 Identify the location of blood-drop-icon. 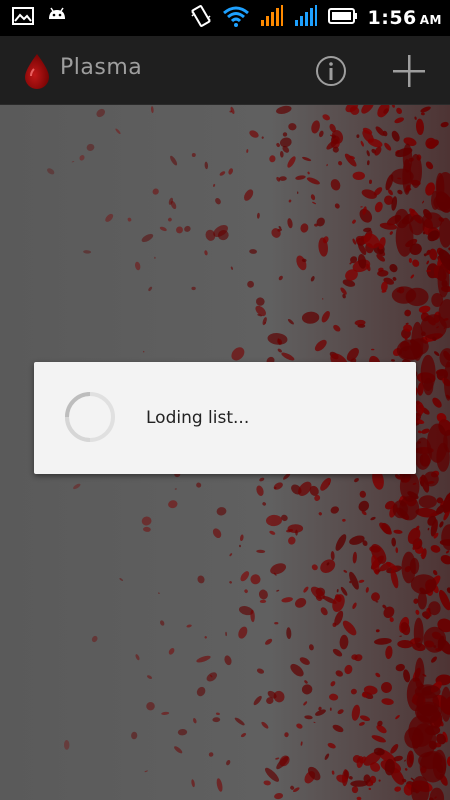
(37, 71).